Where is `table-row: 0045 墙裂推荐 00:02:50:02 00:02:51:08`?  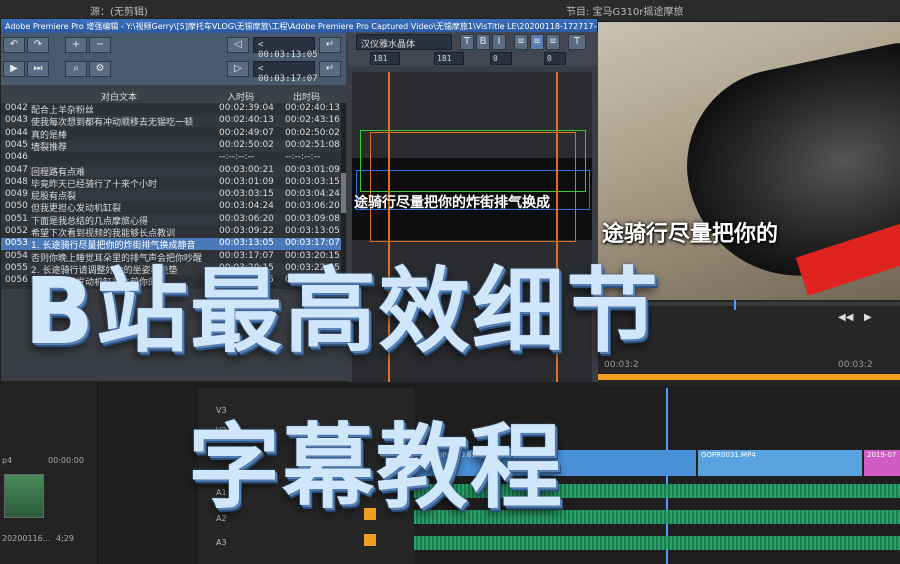 table-row: 0045 墙裂推荐 00:02:50:02 00:02:51:08 is located at coordinates (173, 146).